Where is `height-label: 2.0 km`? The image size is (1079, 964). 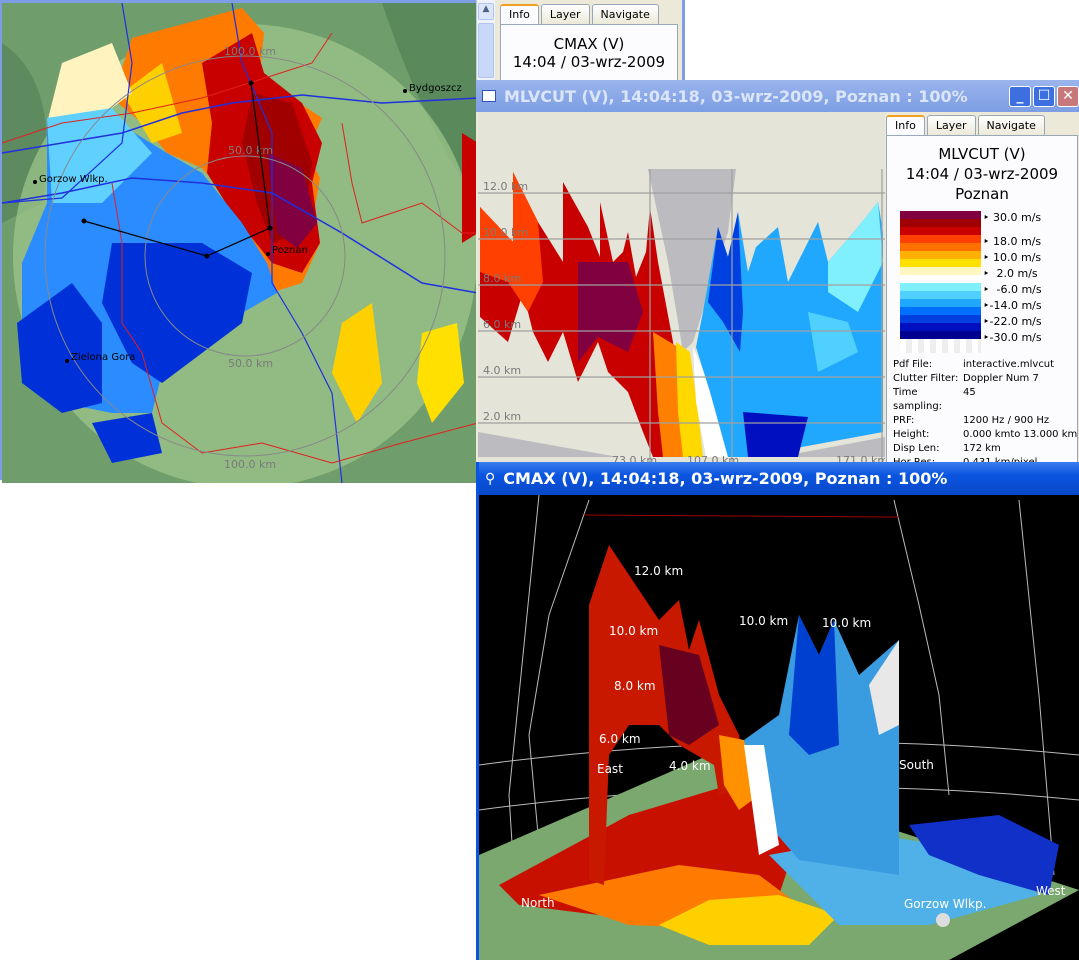 height-label: 2.0 km is located at coordinates (502, 416).